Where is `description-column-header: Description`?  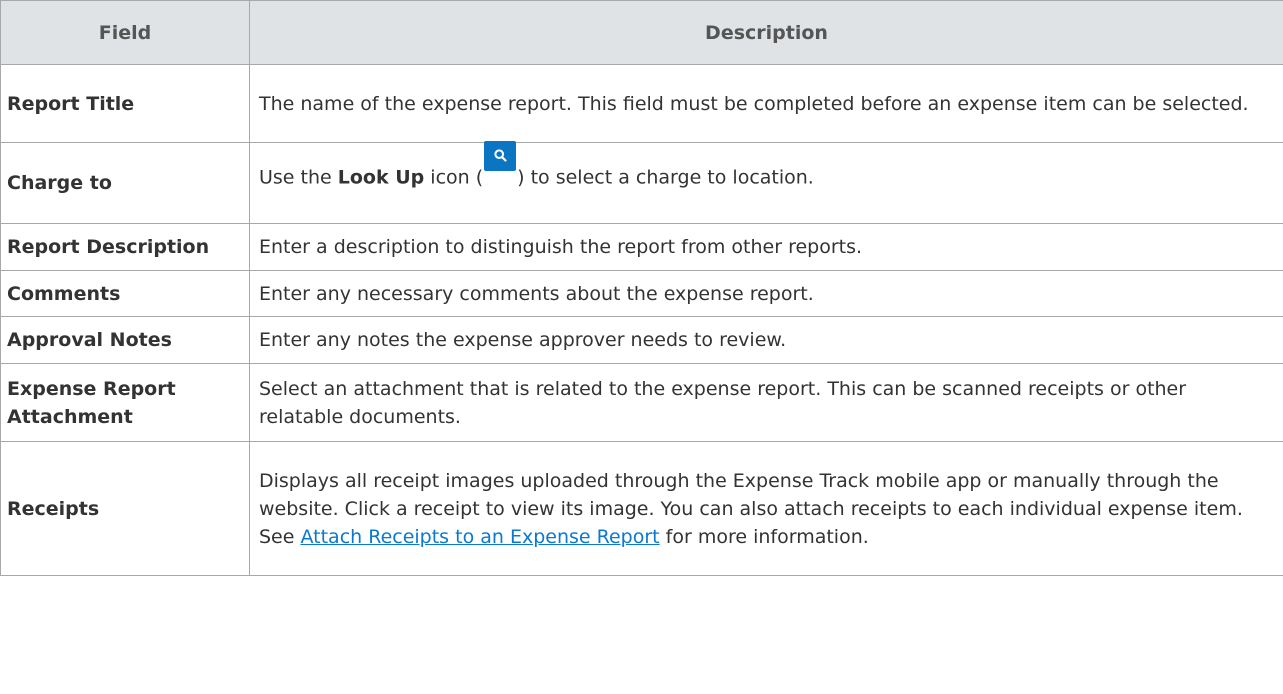
description-column-header: Description is located at coordinates (766, 32).